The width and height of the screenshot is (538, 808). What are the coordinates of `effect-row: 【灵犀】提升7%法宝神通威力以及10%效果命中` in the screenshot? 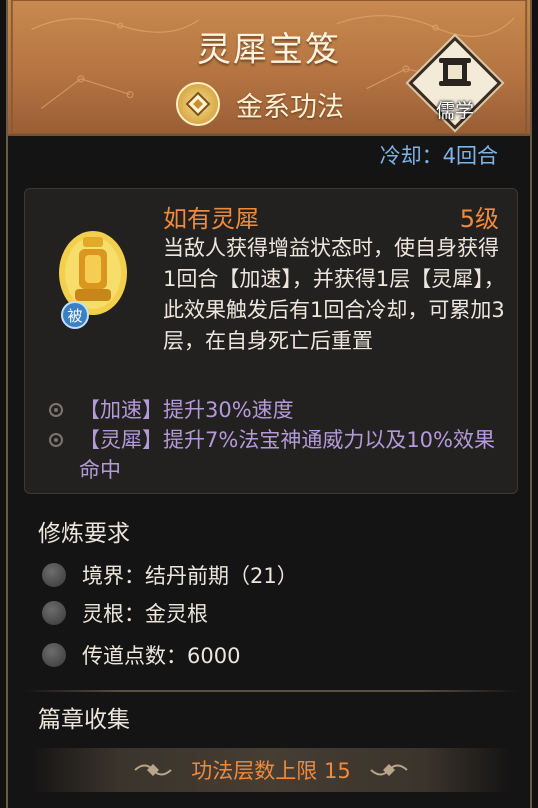 It's located at (277, 455).